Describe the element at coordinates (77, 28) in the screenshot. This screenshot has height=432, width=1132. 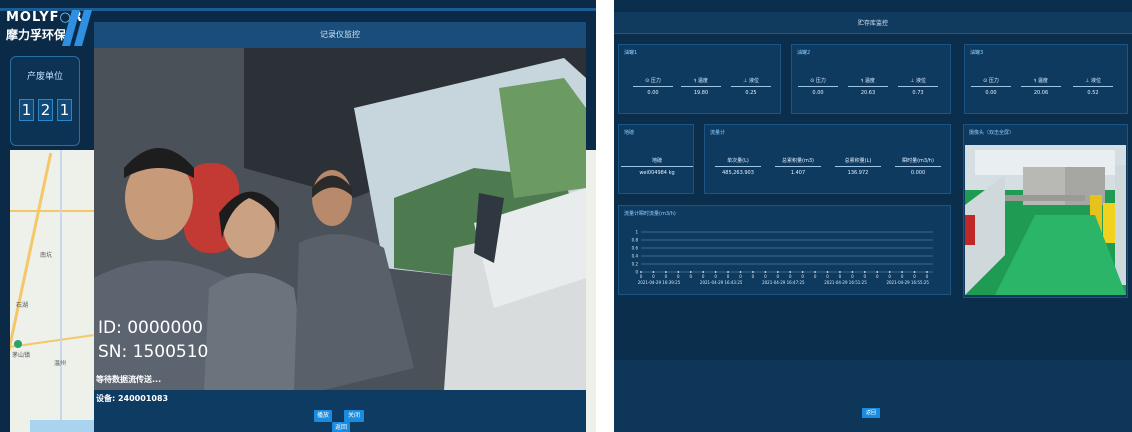
I see `logo-stripes-icon` at that location.